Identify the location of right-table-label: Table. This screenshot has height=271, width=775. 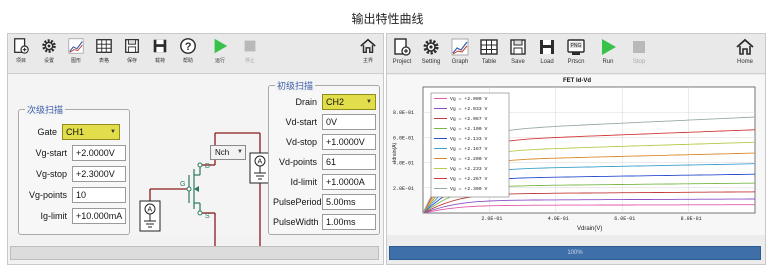
(489, 62).